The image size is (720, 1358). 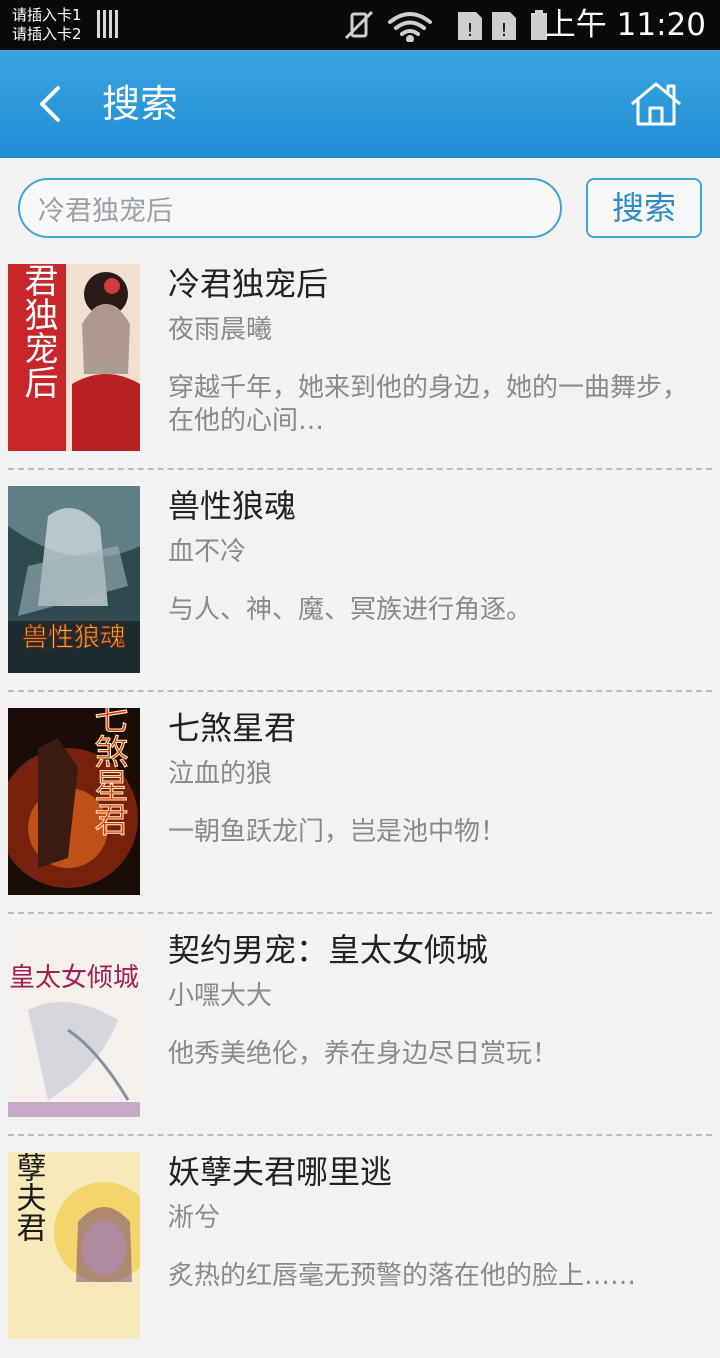 What do you see at coordinates (363, 1054) in the screenshot?
I see `book-description: 他秀美绝伦，养在身边尽日赏玩！` at bounding box center [363, 1054].